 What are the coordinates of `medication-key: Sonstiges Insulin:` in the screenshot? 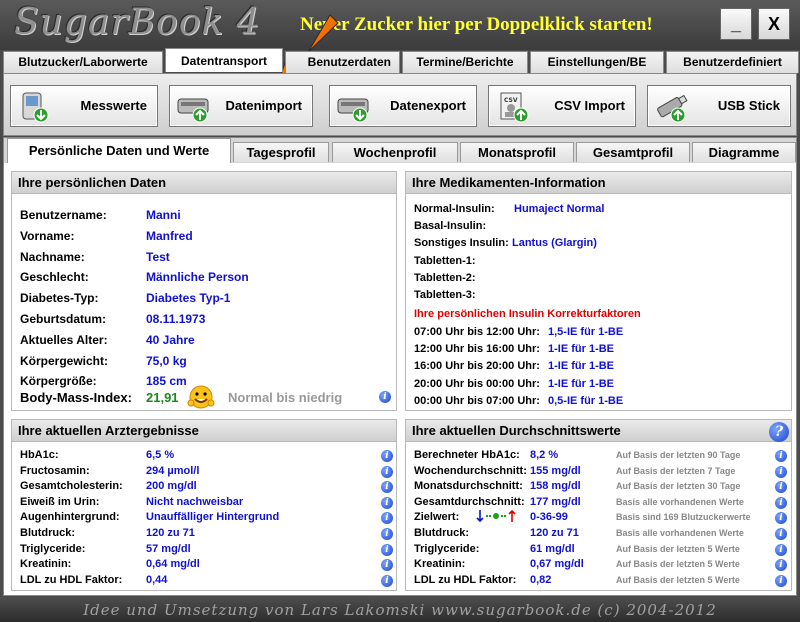 It's located at (461, 243).